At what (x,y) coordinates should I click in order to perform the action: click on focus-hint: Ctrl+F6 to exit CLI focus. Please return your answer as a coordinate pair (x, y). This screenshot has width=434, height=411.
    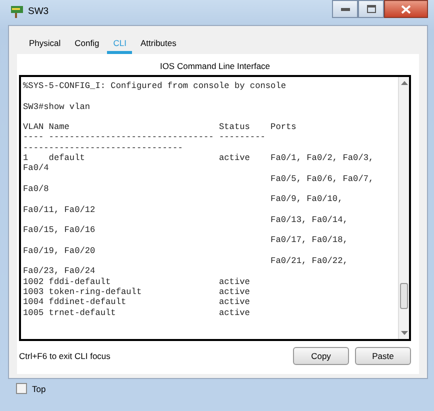
    Looking at the image, I should click on (65, 356).